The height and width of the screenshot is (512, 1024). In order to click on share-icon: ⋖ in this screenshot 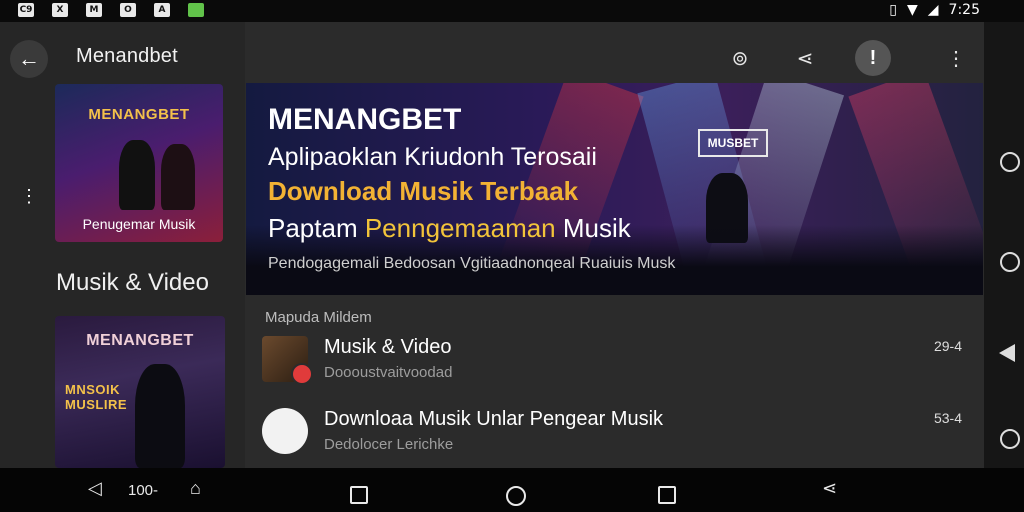, I will do `click(805, 58)`.